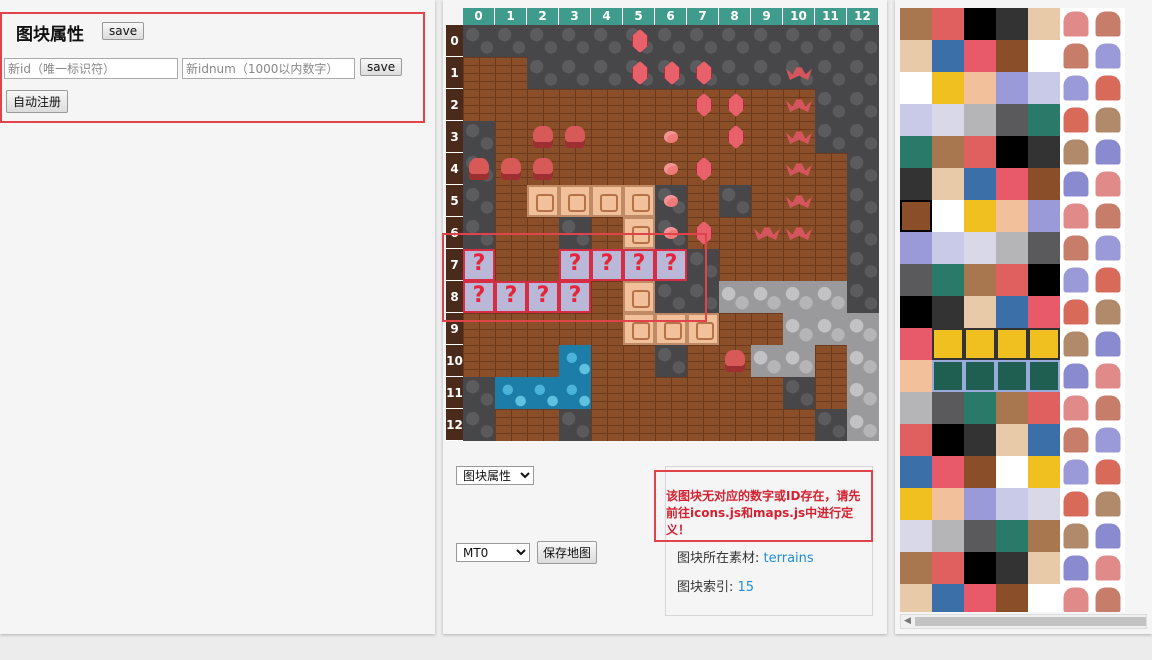  Describe the element at coordinates (123, 31) in the screenshot. I see `save-button: save` at that location.